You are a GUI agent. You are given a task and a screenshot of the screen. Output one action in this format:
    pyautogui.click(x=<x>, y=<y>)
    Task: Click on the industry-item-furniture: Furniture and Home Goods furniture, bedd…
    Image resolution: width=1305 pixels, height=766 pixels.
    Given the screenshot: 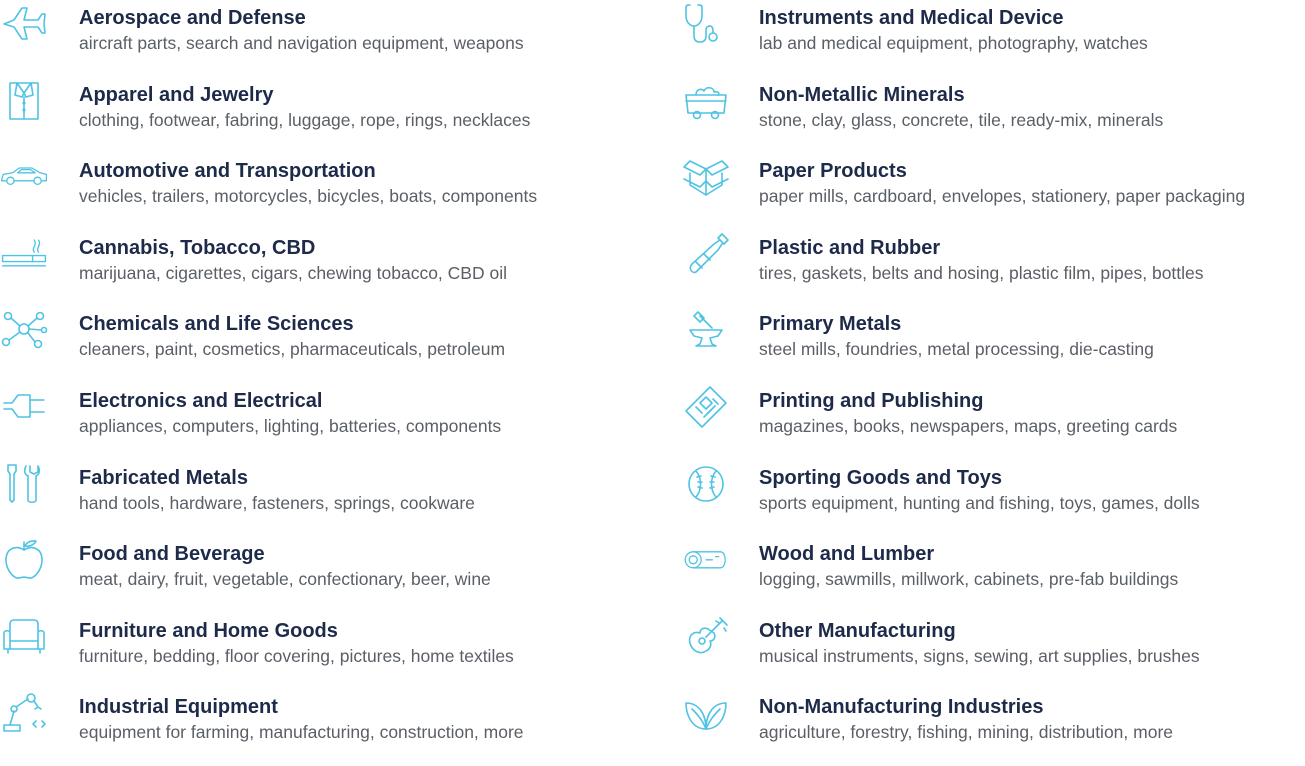 What is the action you would take?
    pyautogui.click(x=320, y=651)
    